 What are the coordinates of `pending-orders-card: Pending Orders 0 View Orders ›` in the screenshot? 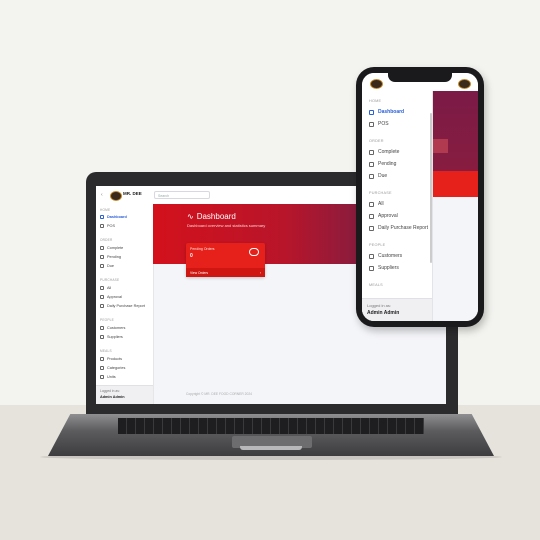 It's located at (225, 260).